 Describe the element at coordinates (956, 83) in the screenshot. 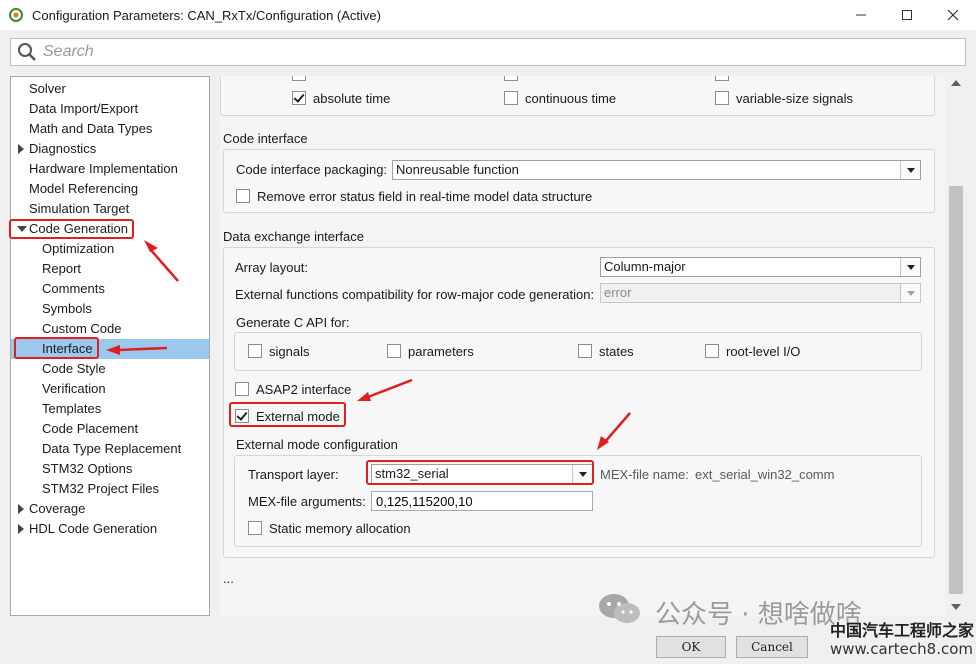

I see `scroll-up-icon` at that location.